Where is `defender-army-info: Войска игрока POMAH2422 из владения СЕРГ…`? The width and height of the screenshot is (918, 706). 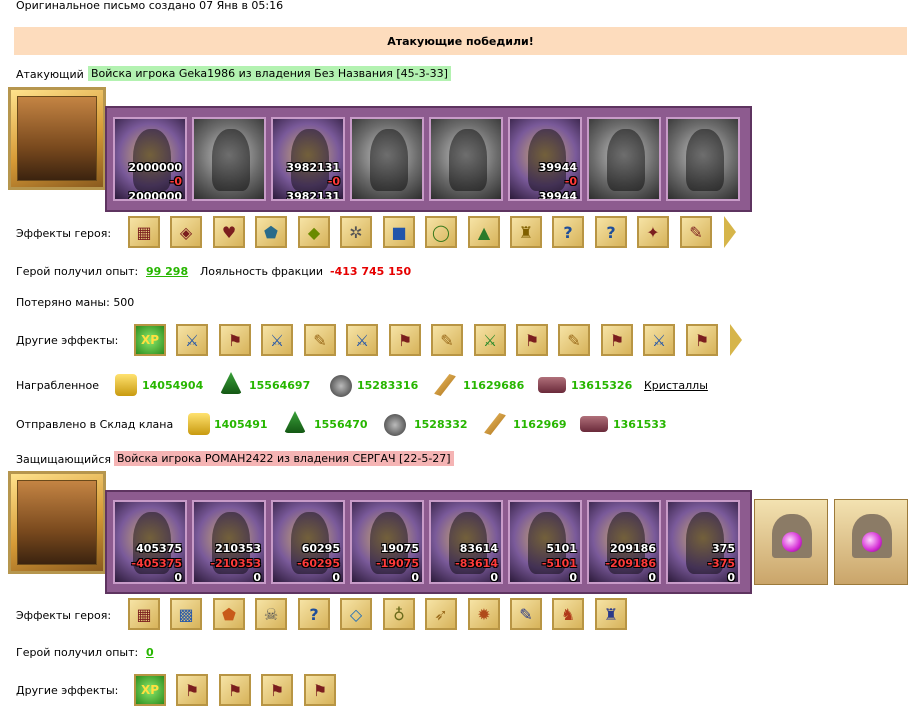
defender-army-info: Войска игрока POMAH2422 из владения СЕРГ… is located at coordinates (284, 458).